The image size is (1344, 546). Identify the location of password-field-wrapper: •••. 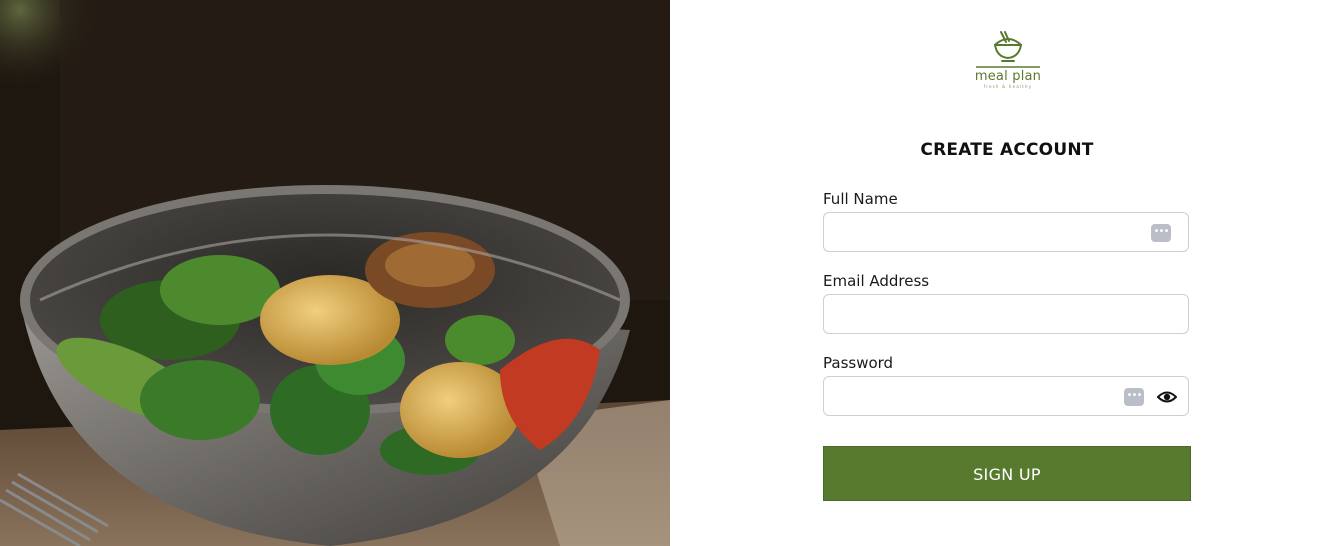
(1006, 396).